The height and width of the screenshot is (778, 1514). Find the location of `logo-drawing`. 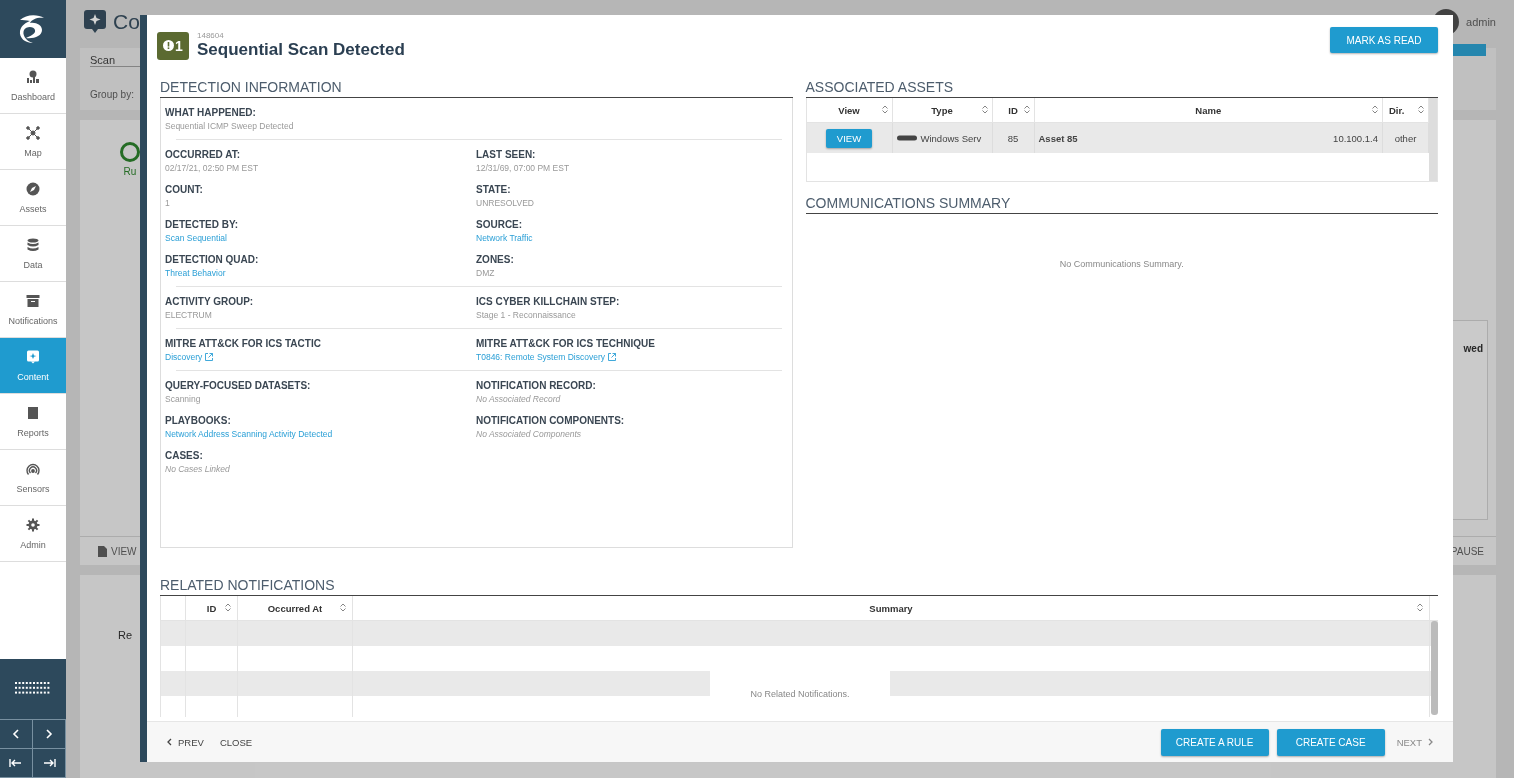

logo-drawing is located at coordinates (33, 29).